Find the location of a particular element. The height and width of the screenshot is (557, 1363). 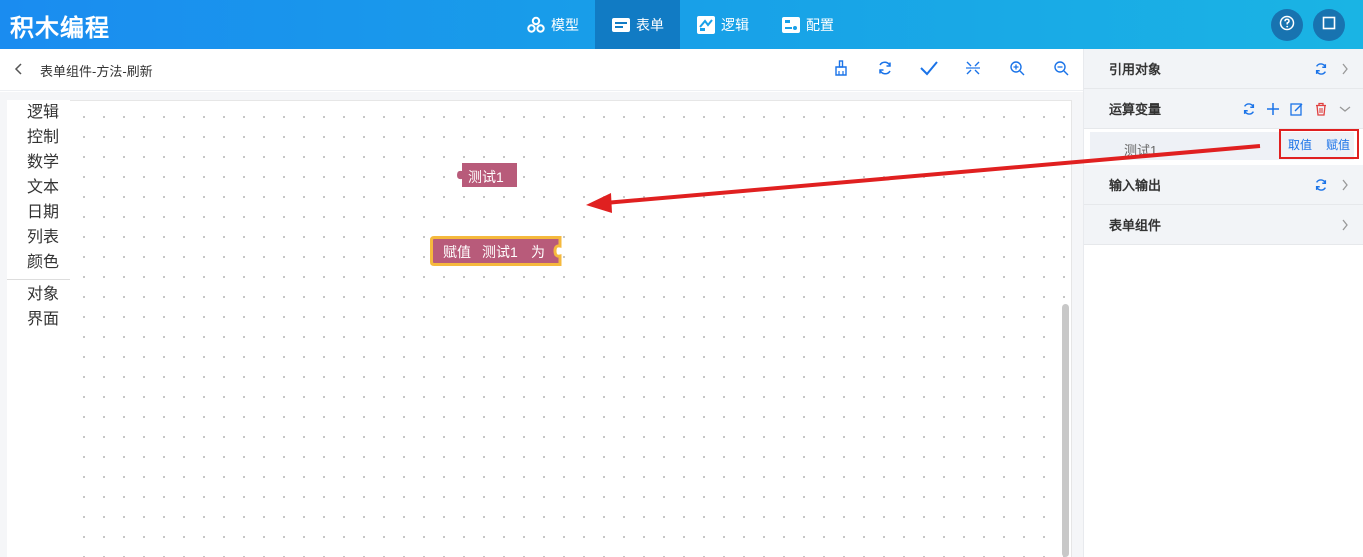

variable-get-block-label: 测试1 is located at coordinates (486, 177).